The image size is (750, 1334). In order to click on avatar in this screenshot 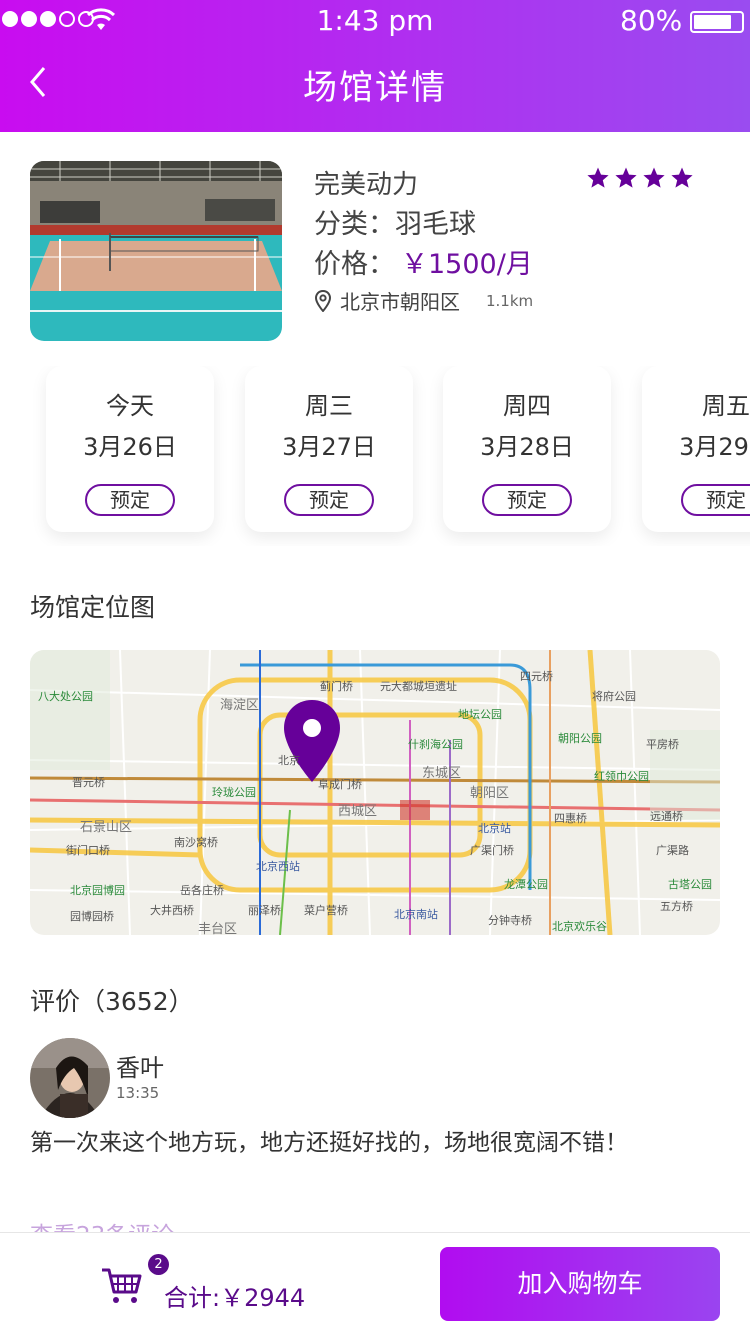, I will do `click(70, 1078)`.